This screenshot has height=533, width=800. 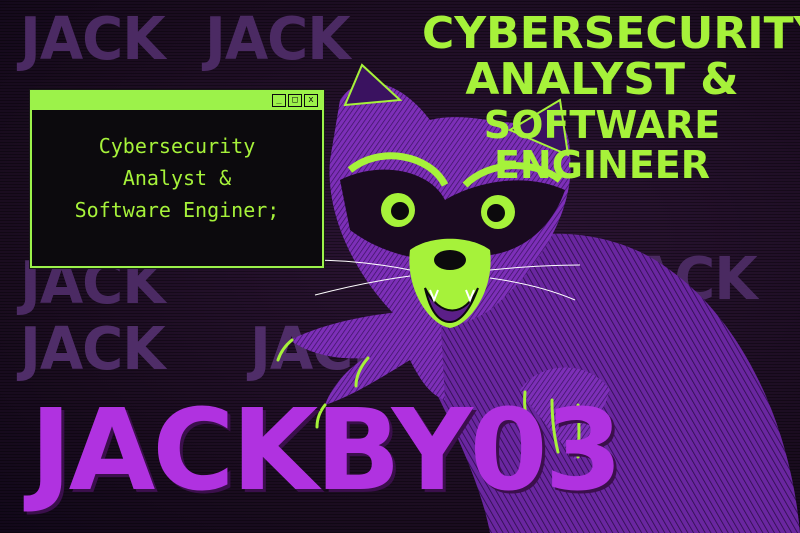 What do you see at coordinates (602, 125) in the screenshot?
I see `title-line: SOFTWARE` at bounding box center [602, 125].